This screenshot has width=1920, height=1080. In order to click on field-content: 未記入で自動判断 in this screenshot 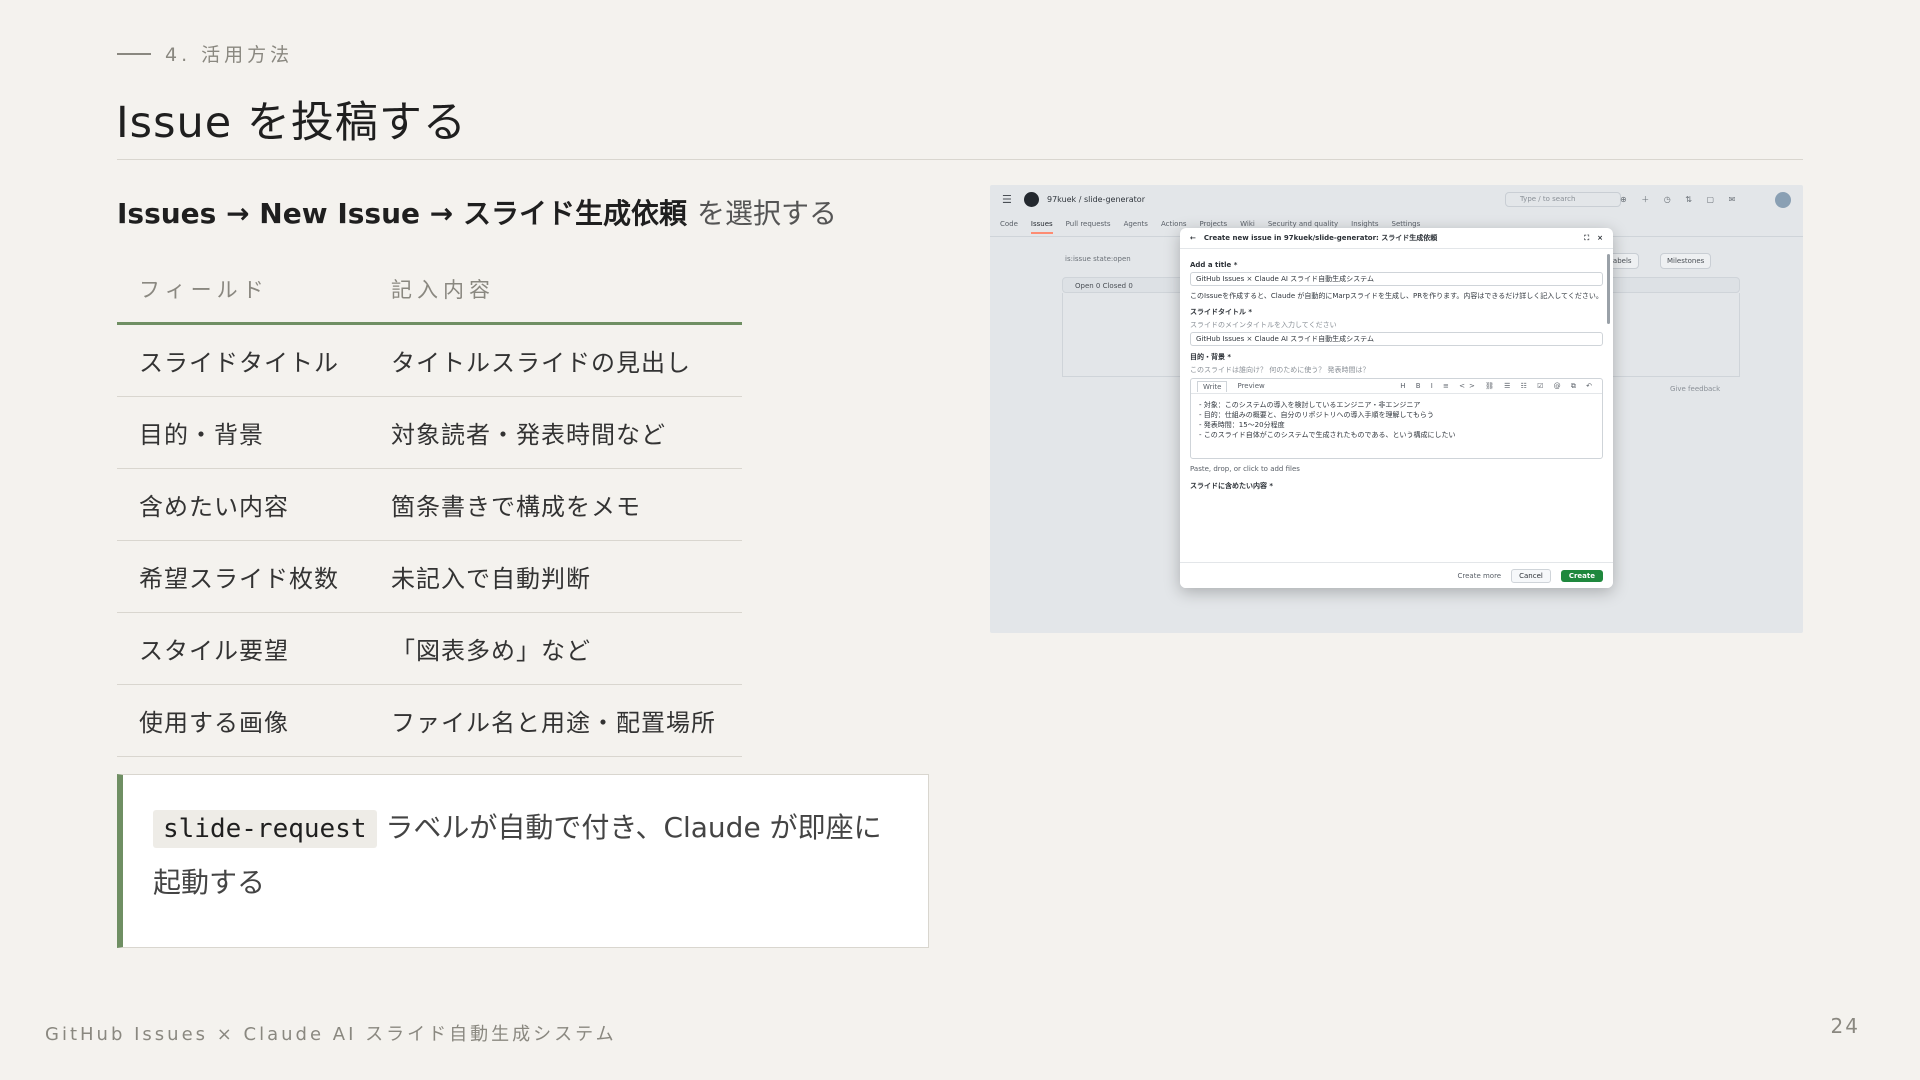, I will do `click(553, 576)`.